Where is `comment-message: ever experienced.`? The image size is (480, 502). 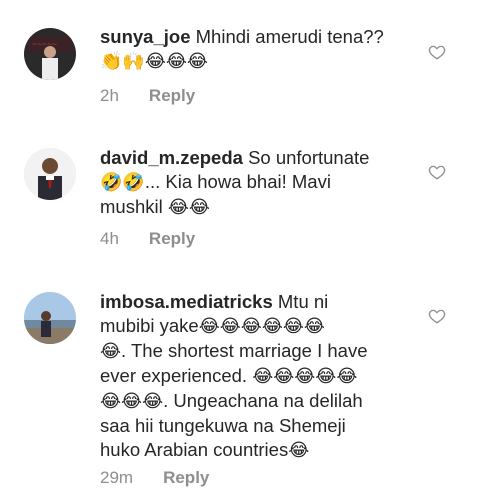 comment-message: ever experienced. is located at coordinates (174, 375).